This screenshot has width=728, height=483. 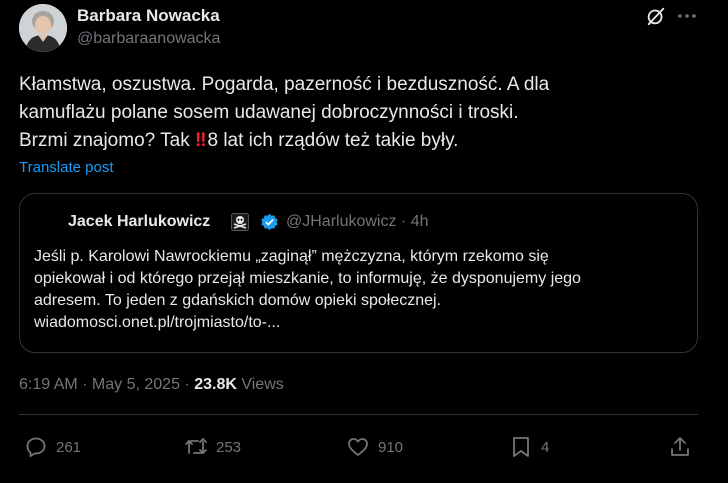 I want to click on share-icon, so click(x=680, y=446).